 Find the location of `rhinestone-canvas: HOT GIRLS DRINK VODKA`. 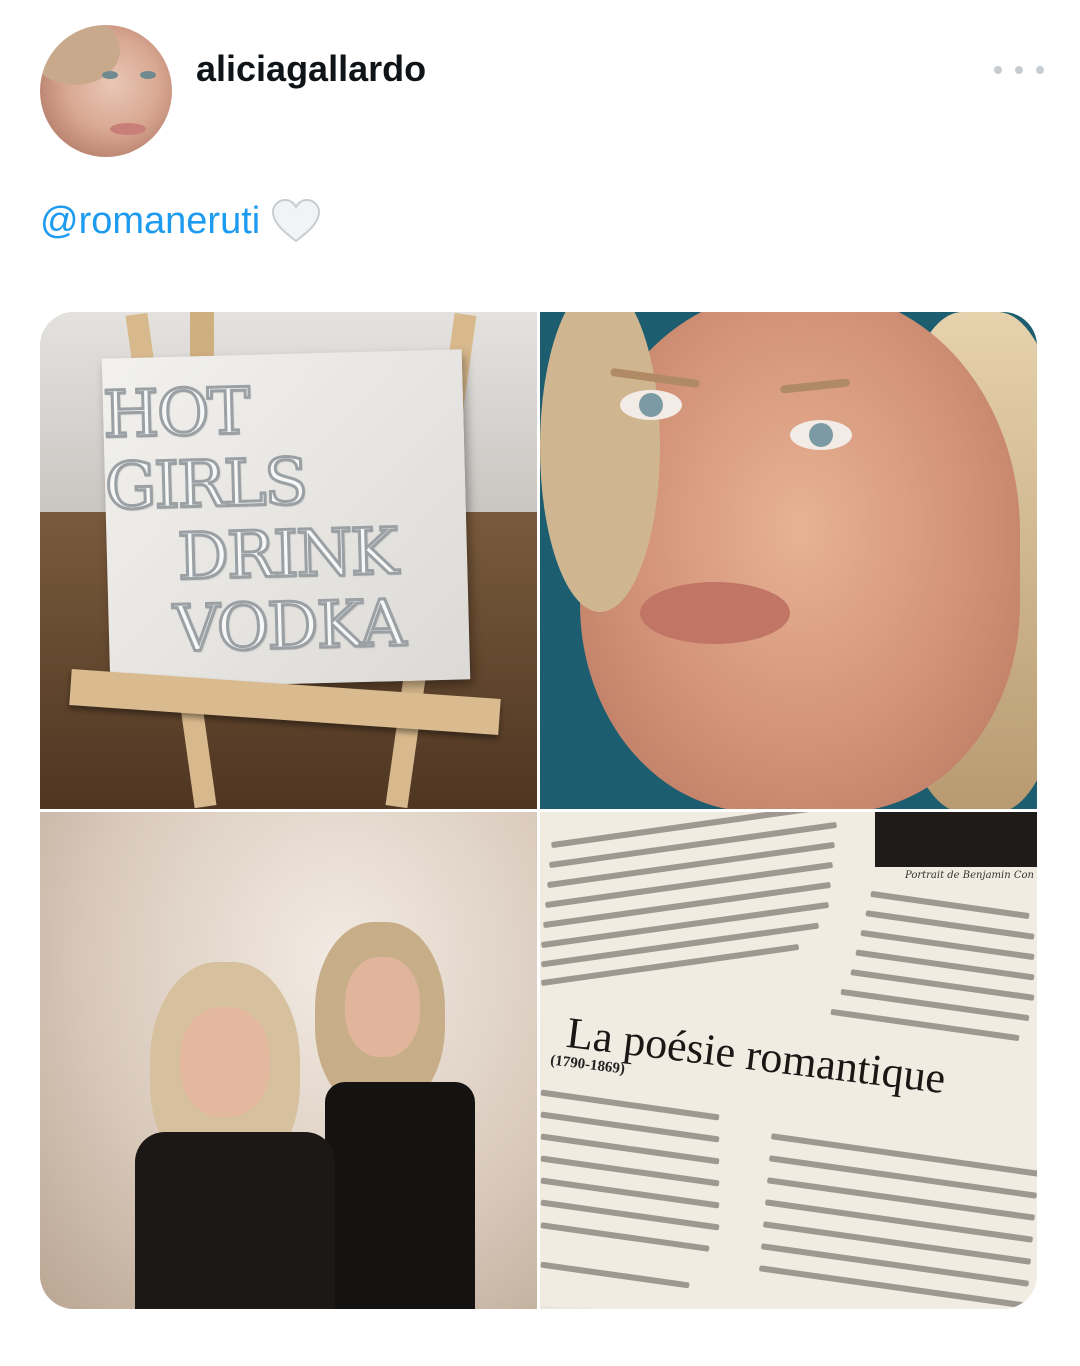

rhinestone-canvas: HOT GIRLS DRINK VODKA is located at coordinates (286, 519).